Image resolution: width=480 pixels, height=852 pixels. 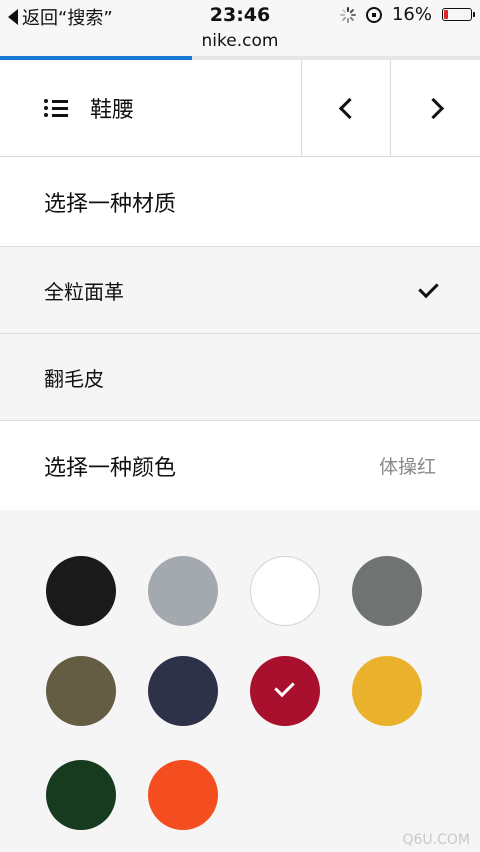 I want to click on battery-icon, so click(x=458, y=14).